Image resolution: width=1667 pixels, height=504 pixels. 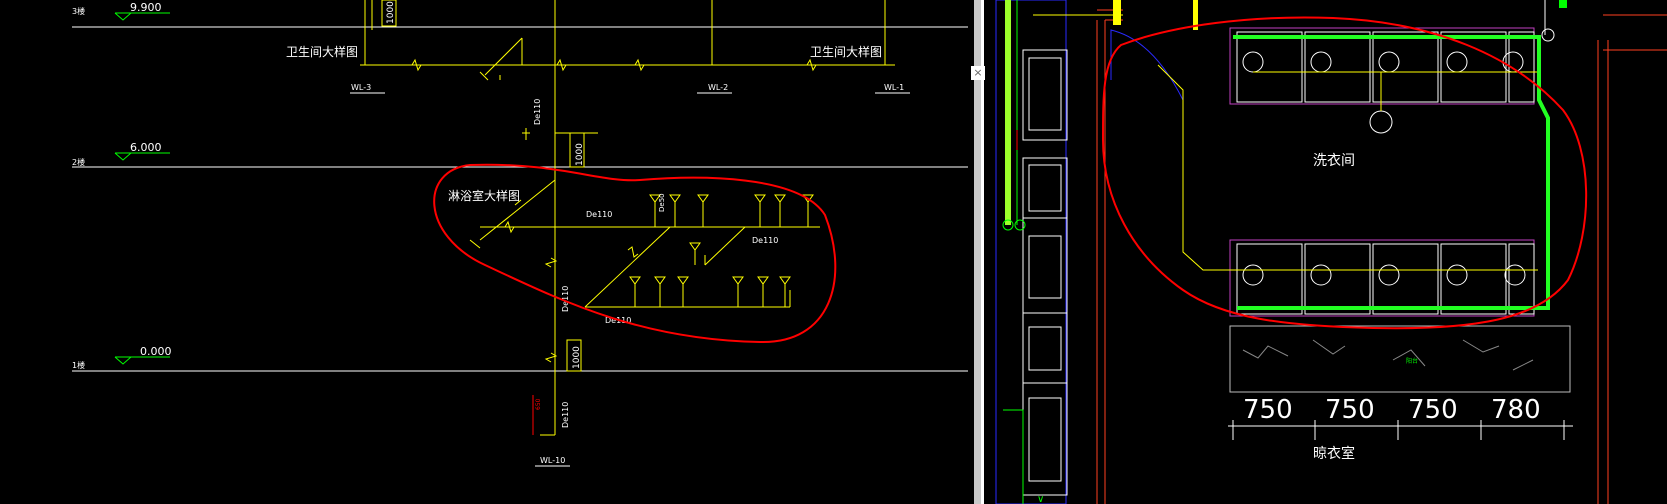 I want to click on pipe-size-de50: De50, so click(x=662, y=202).